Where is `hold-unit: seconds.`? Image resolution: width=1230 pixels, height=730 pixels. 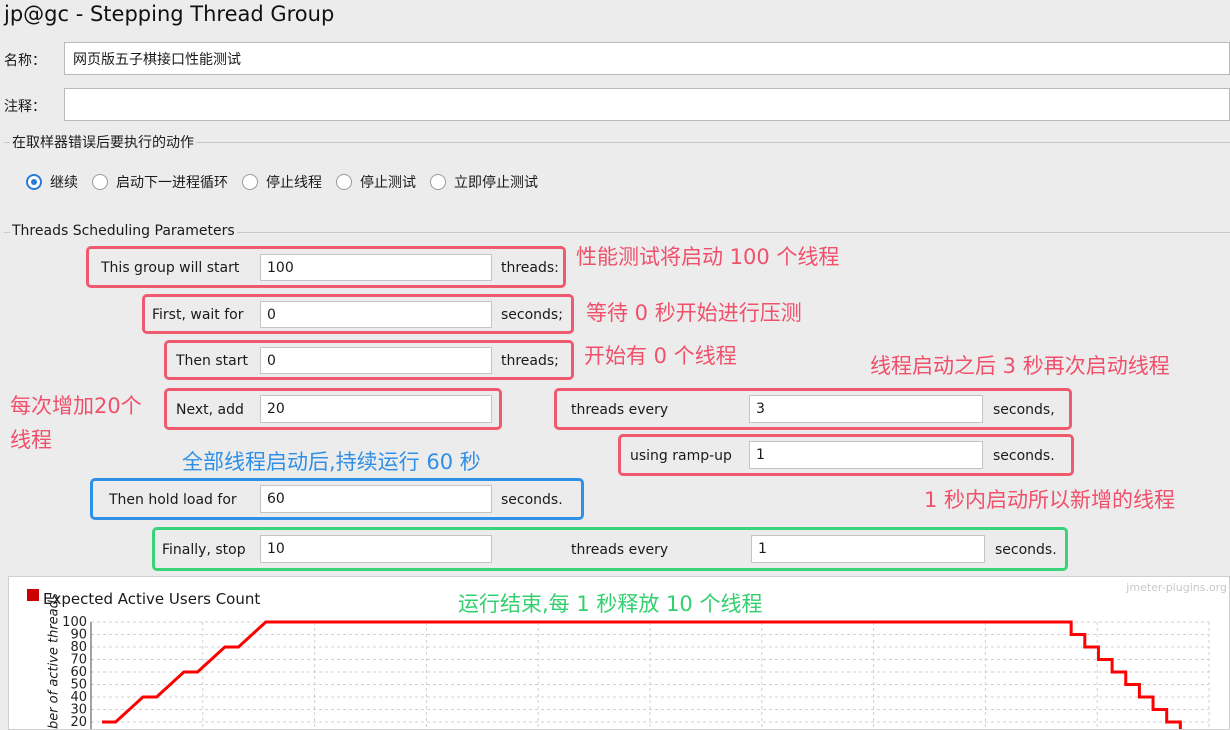 hold-unit: seconds. is located at coordinates (532, 500).